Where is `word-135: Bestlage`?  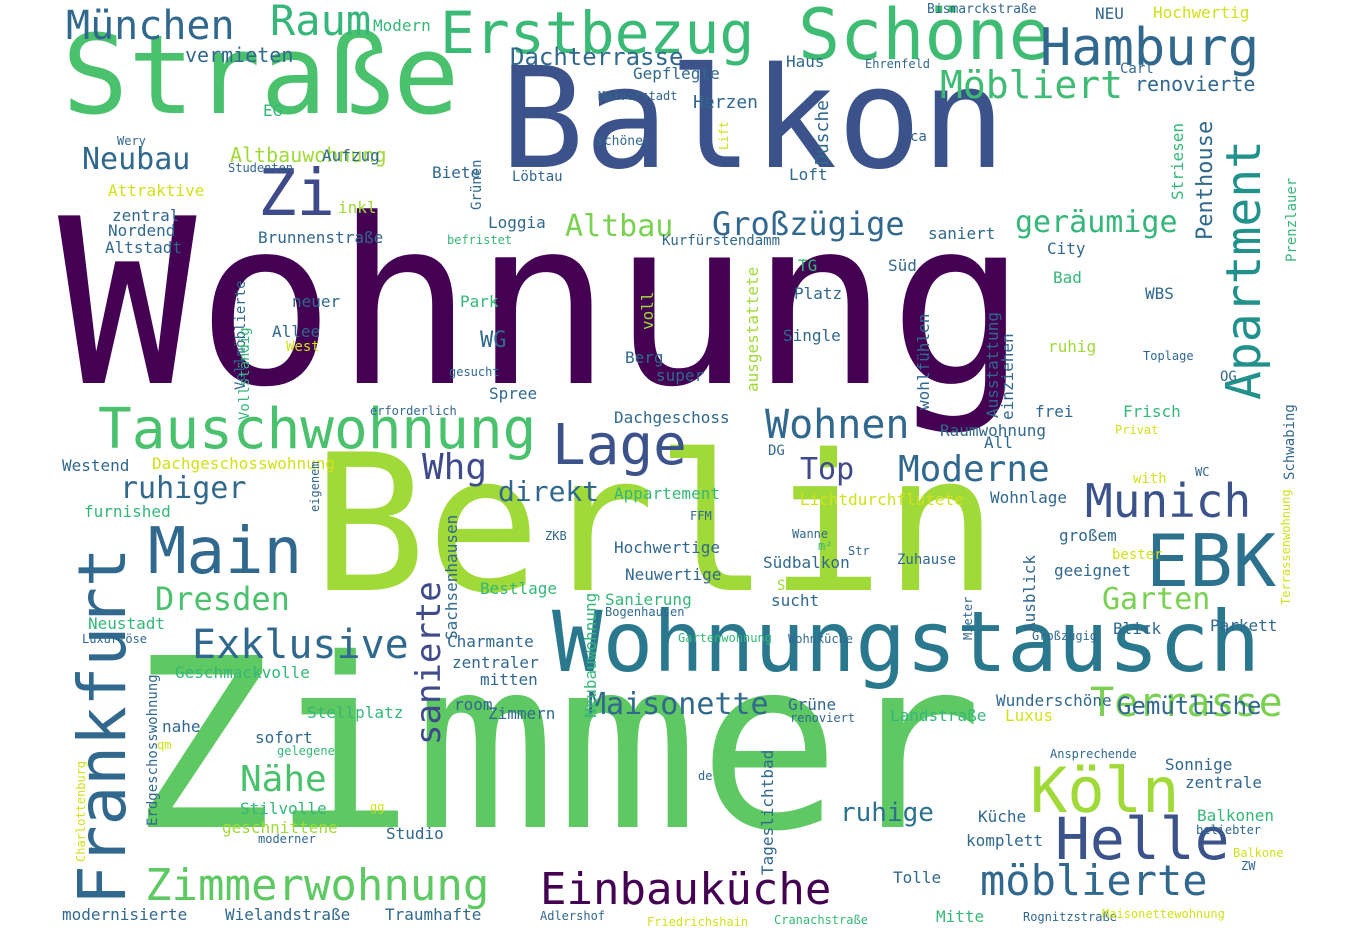 word-135: Bestlage is located at coordinates (519, 588).